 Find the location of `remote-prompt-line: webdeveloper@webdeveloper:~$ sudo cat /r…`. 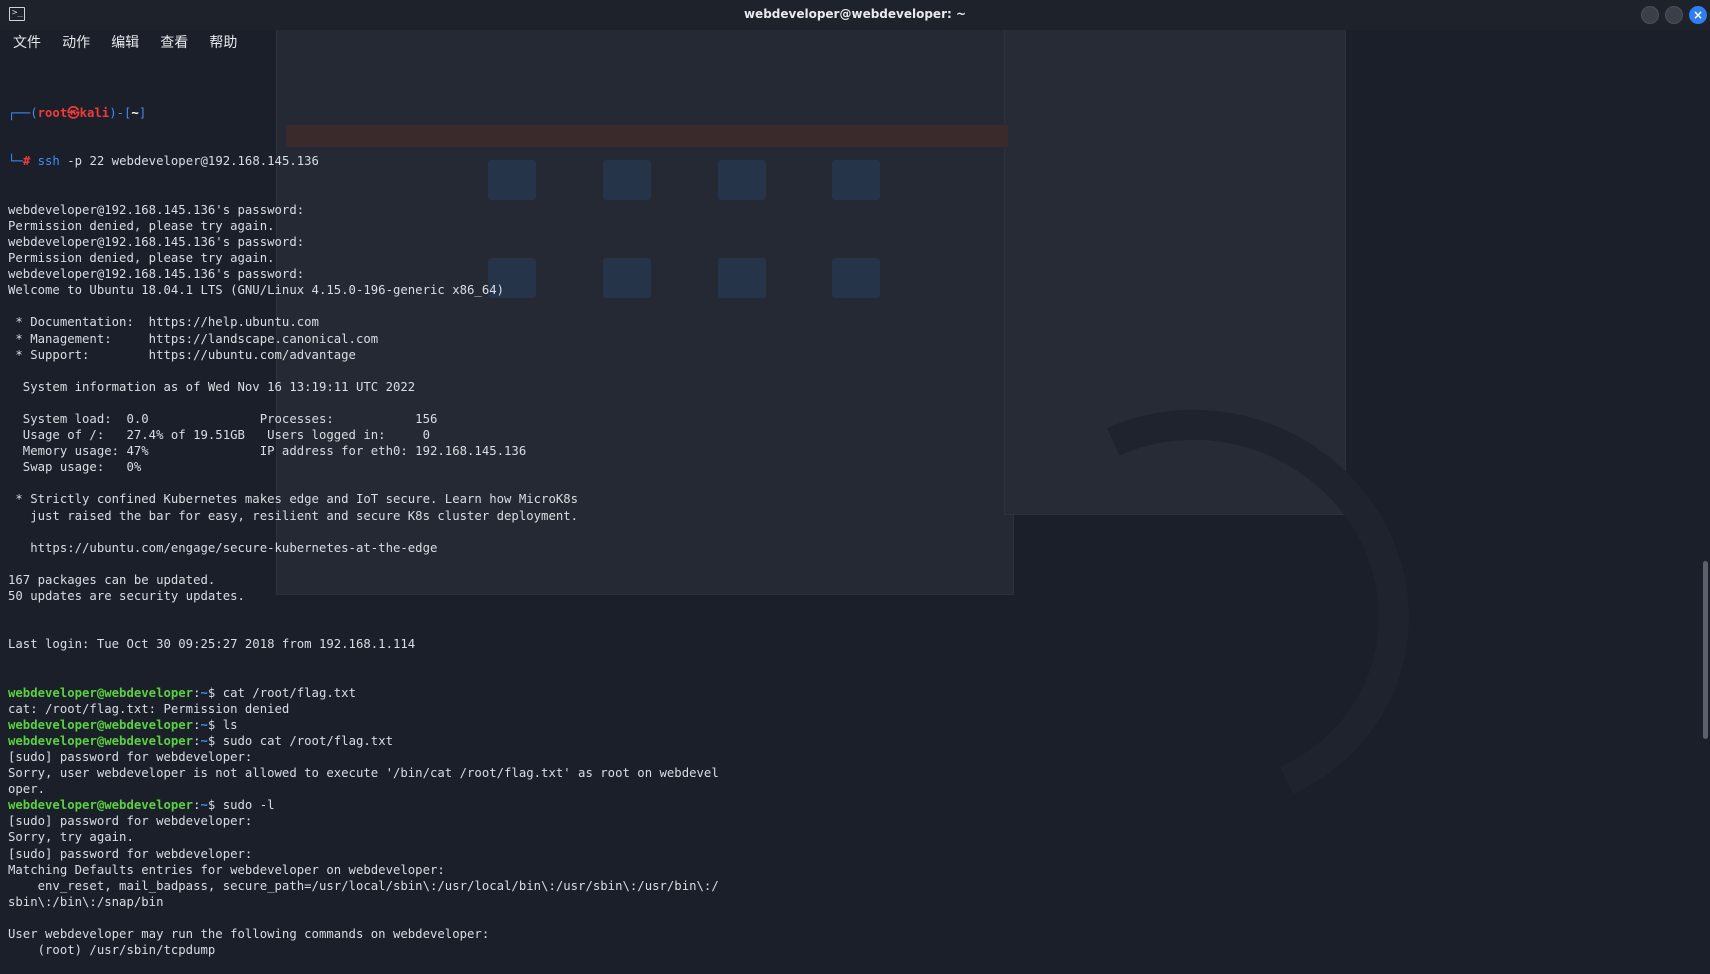

remote-prompt-line: webdeveloper@webdeveloper:~$ sudo cat /r… is located at coordinates (200, 740).